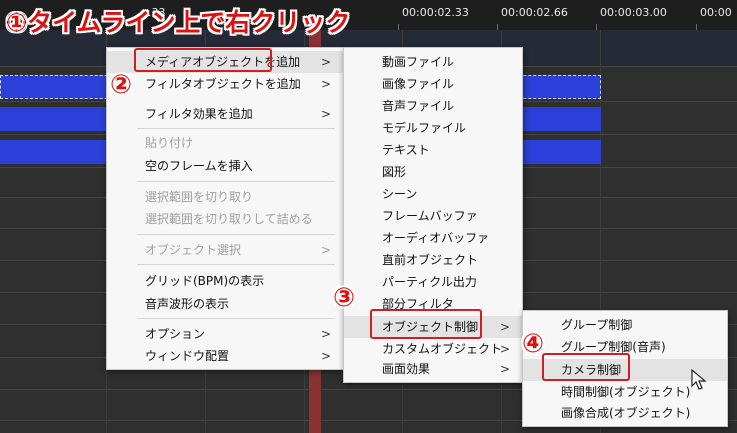 The width and height of the screenshot is (737, 433). Describe the element at coordinates (433, 128) in the screenshot. I see `menu-item-model-file: モデルファイル` at that location.